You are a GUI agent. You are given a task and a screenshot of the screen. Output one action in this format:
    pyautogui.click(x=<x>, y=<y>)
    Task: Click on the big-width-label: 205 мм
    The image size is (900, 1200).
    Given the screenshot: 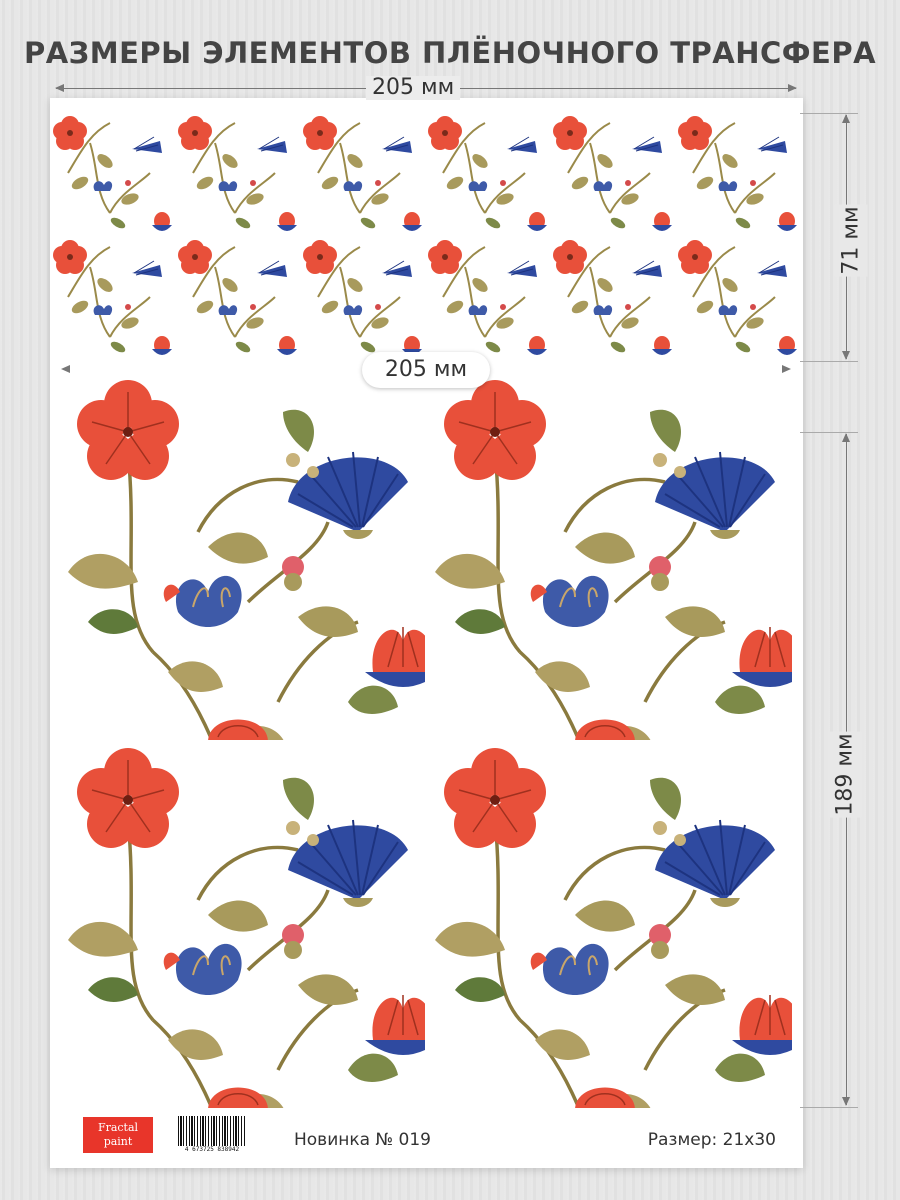 What is the action you would take?
    pyautogui.click(x=426, y=370)
    